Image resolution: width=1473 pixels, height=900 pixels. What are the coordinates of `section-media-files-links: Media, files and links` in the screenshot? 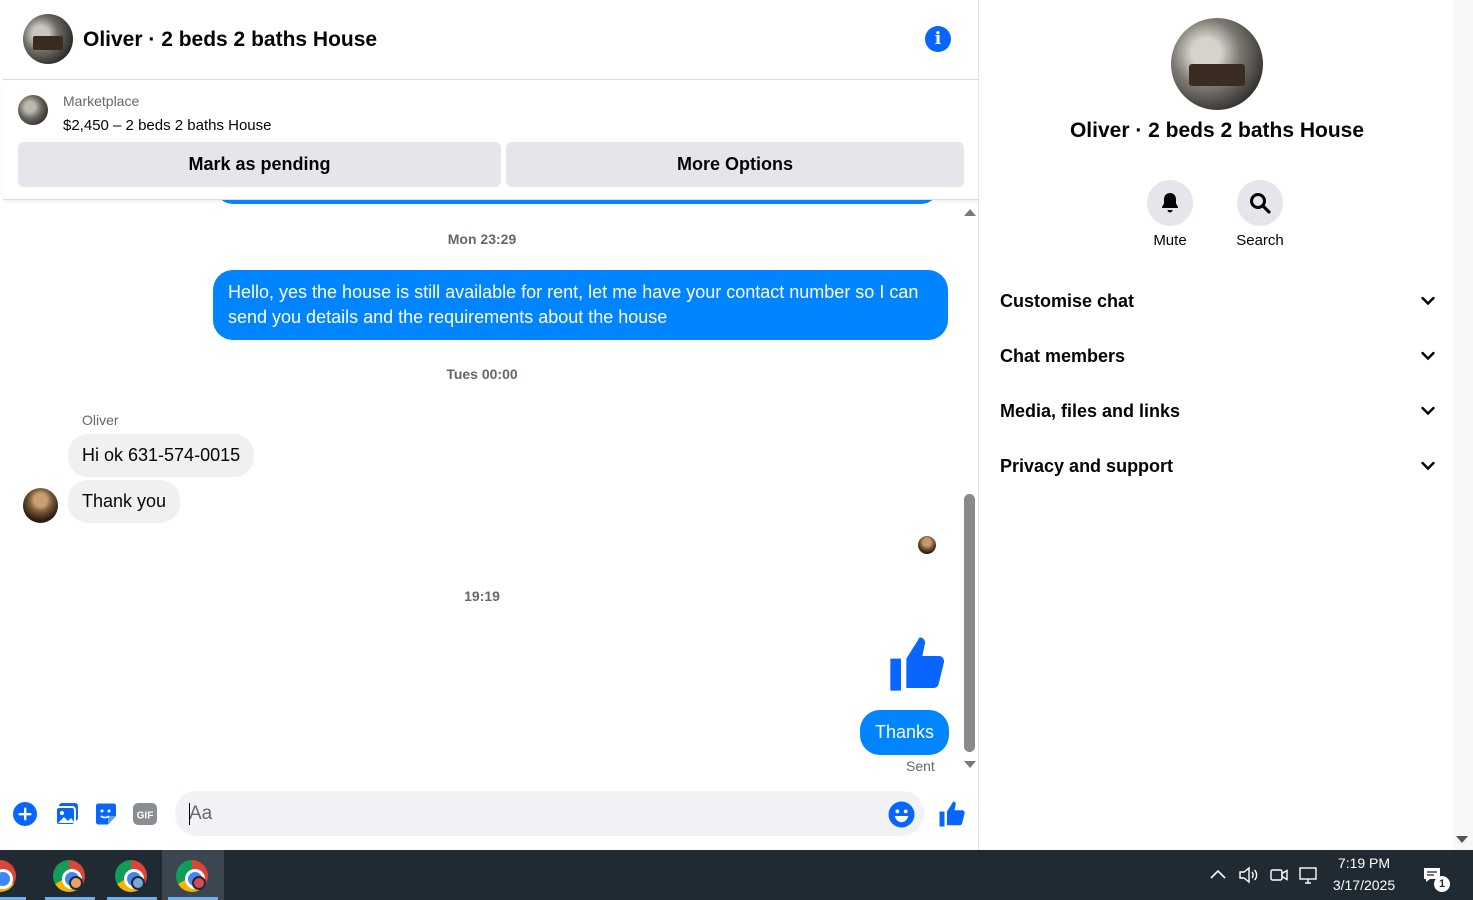 It's located at (1220, 411).